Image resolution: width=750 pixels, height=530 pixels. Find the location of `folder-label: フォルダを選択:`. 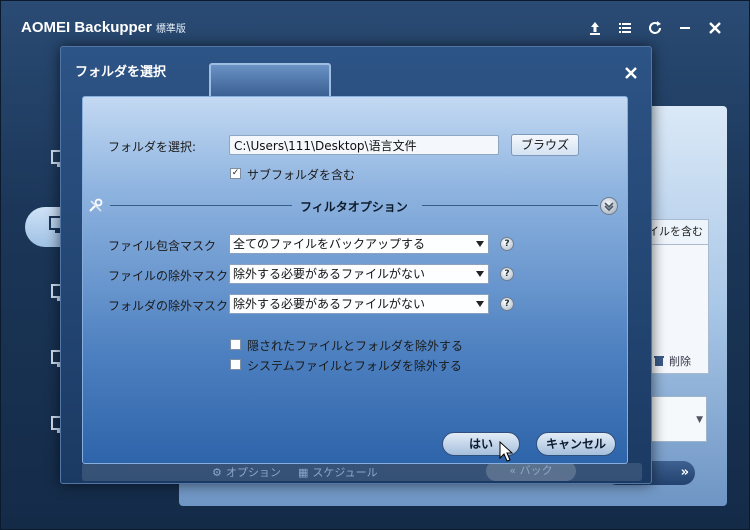

folder-label: フォルダを選択: is located at coordinates (152, 147).